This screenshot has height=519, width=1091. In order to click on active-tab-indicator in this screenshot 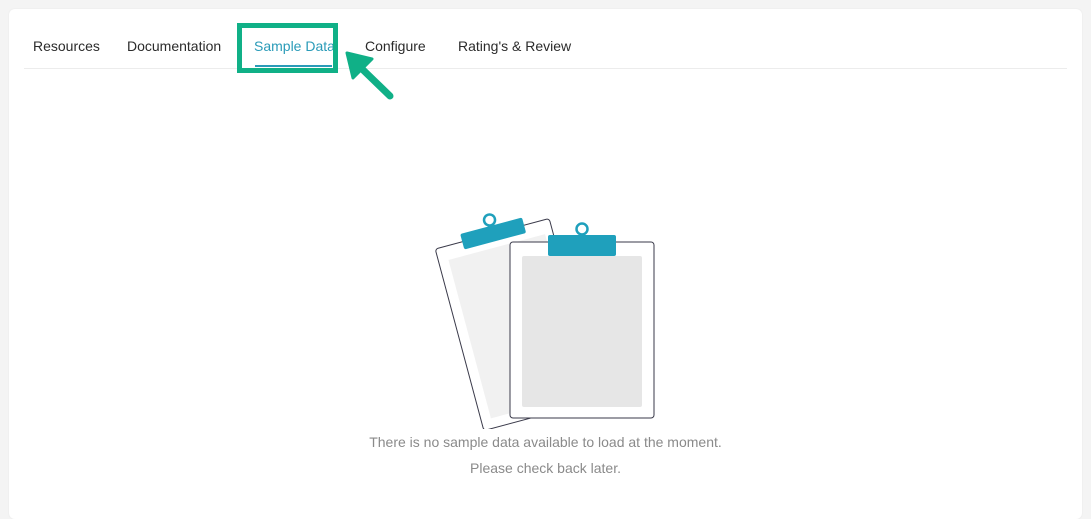, I will do `click(293, 66)`.